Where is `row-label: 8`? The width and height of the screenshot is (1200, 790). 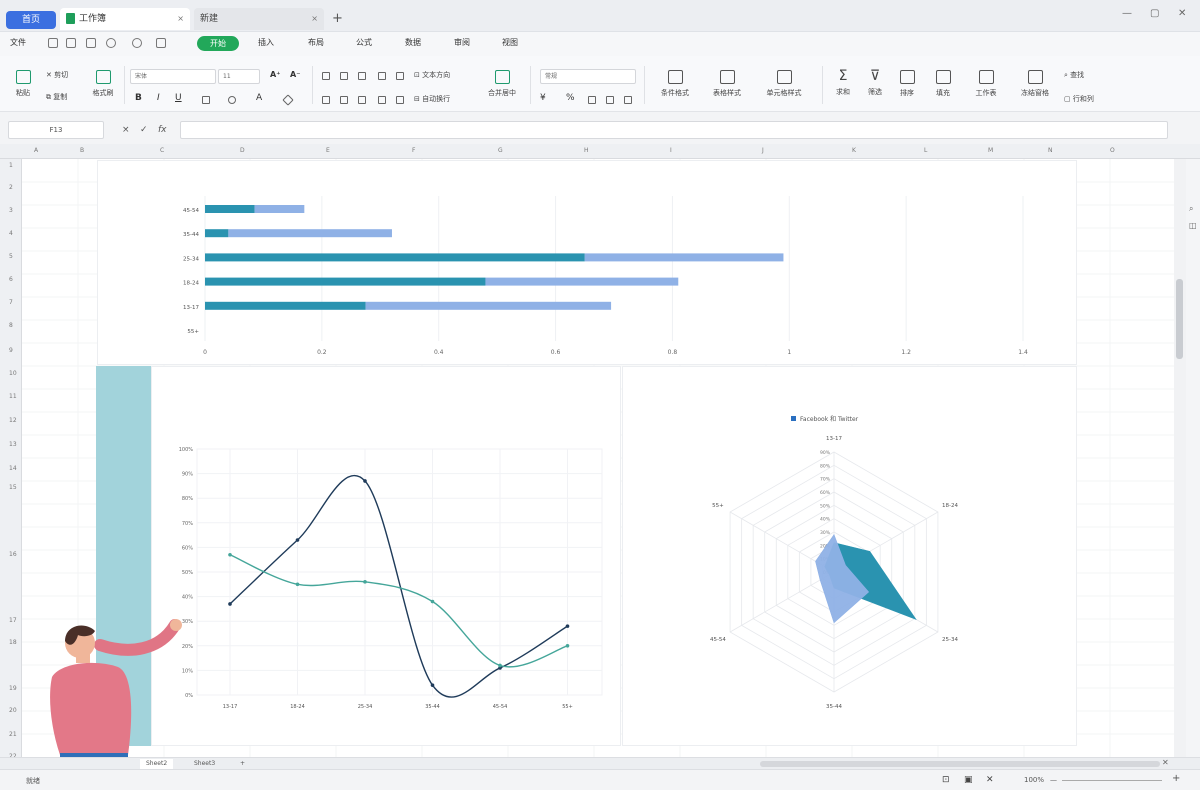
row-label: 8 is located at coordinates (11, 325).